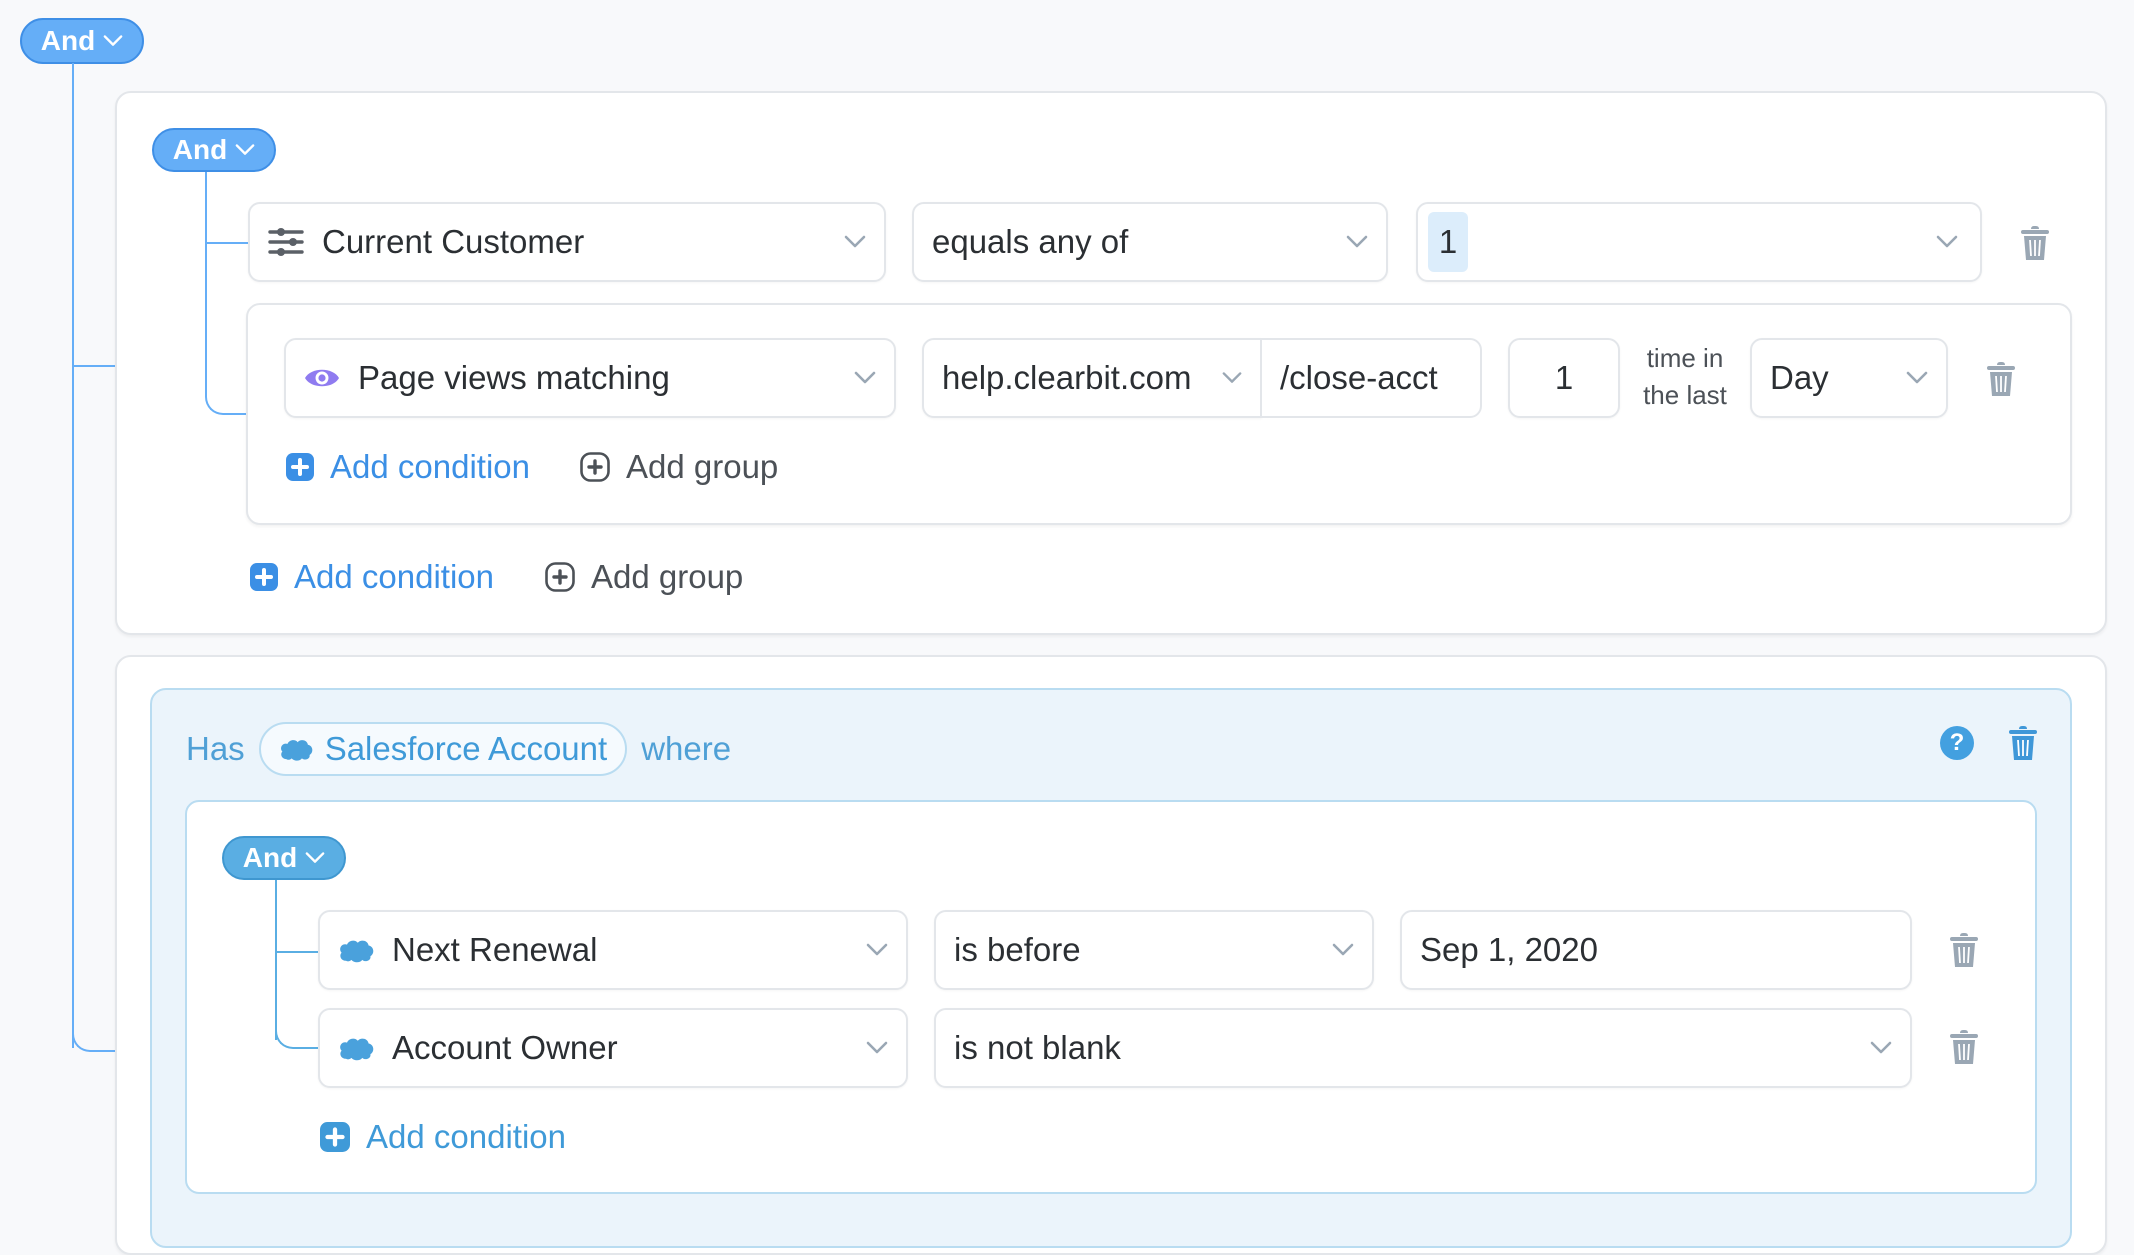  I want to click on root-operator-label: And, so click(68, 40).